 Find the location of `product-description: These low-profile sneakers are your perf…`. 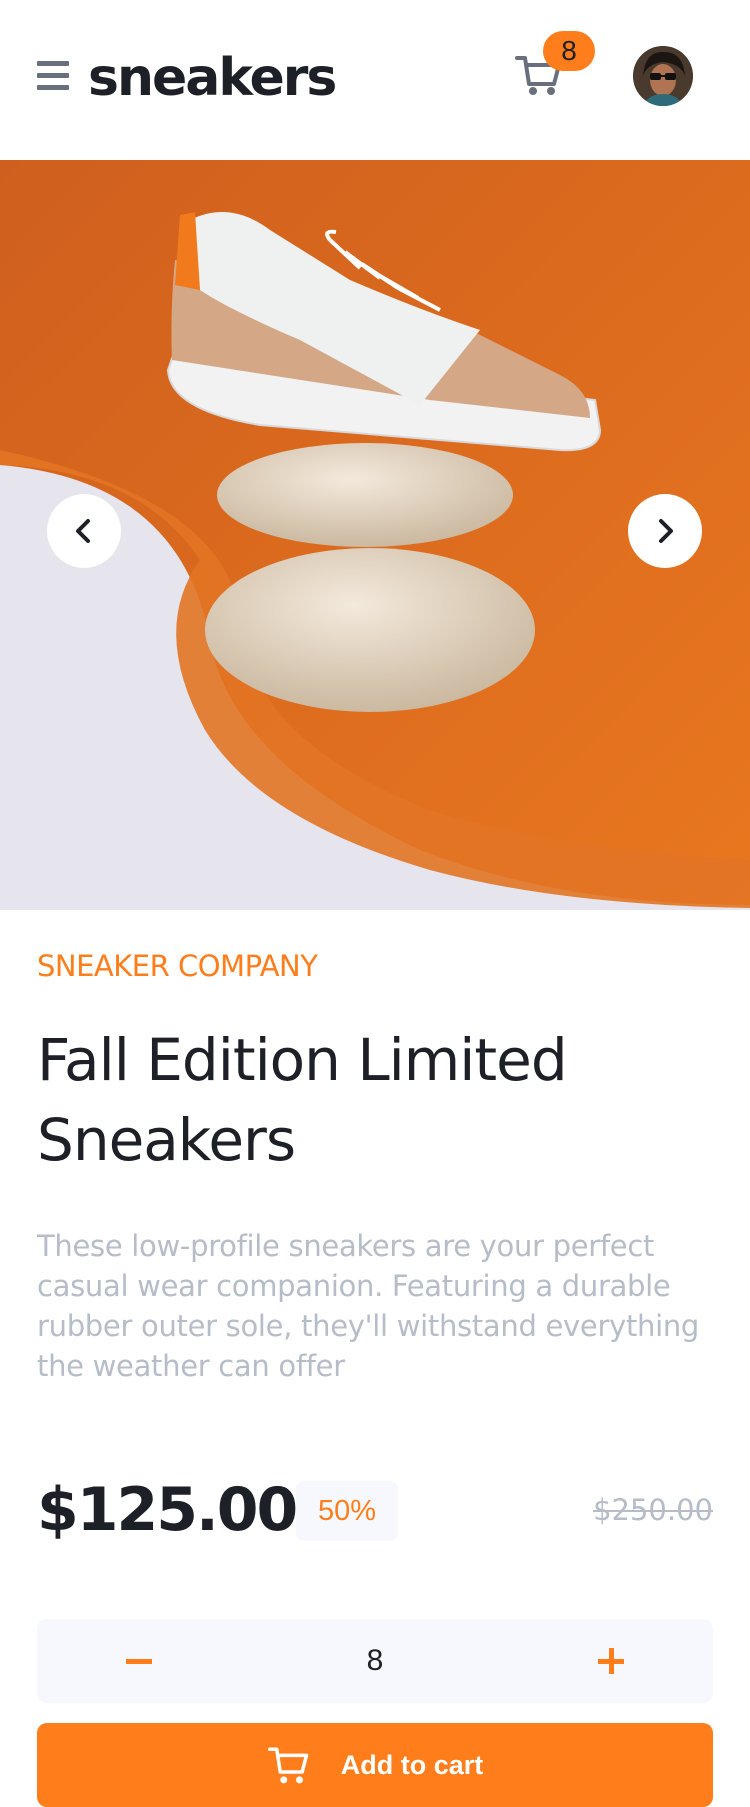

product-description: These low-profile sneakers are your perf… is located at coordinates (368, 1306).